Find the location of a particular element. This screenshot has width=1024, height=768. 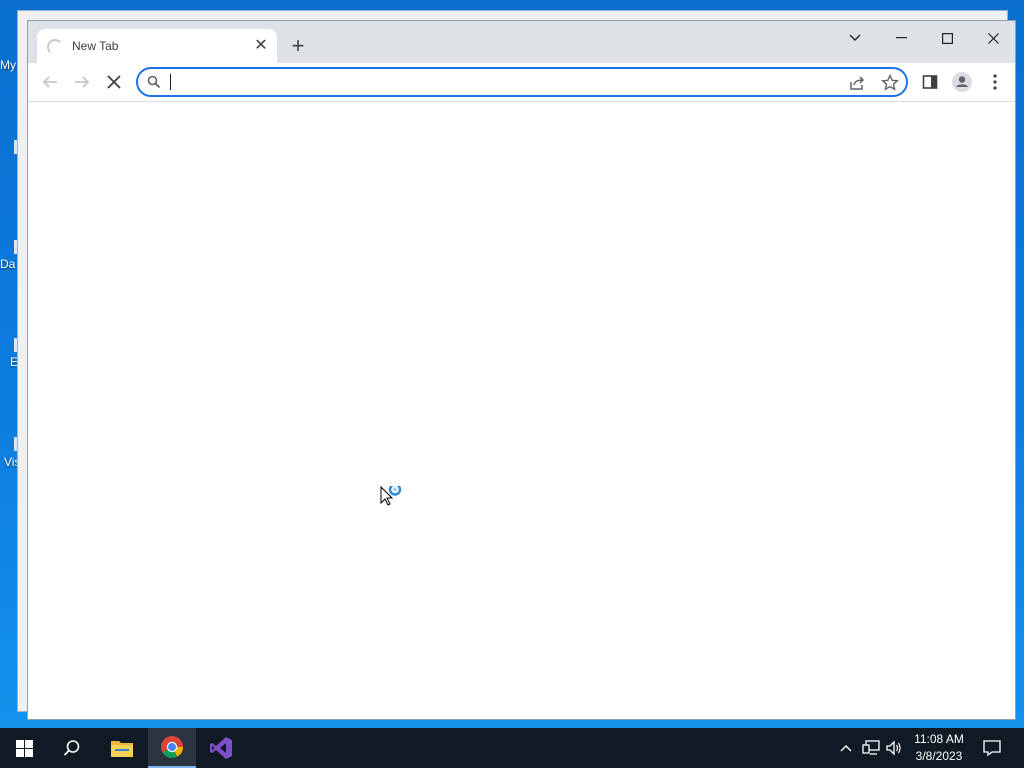

text-caret is located at coordinates (170, 82).